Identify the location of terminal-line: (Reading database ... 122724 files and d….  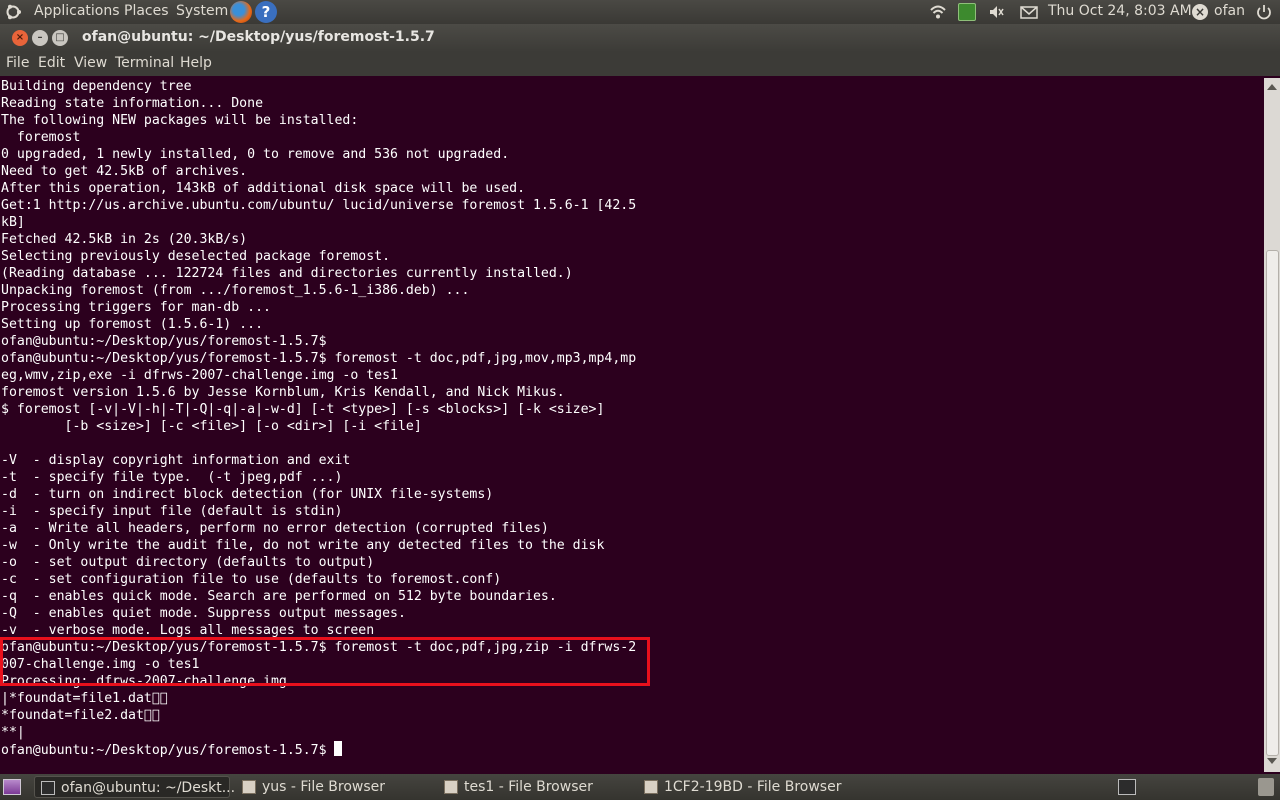
(287, 273).